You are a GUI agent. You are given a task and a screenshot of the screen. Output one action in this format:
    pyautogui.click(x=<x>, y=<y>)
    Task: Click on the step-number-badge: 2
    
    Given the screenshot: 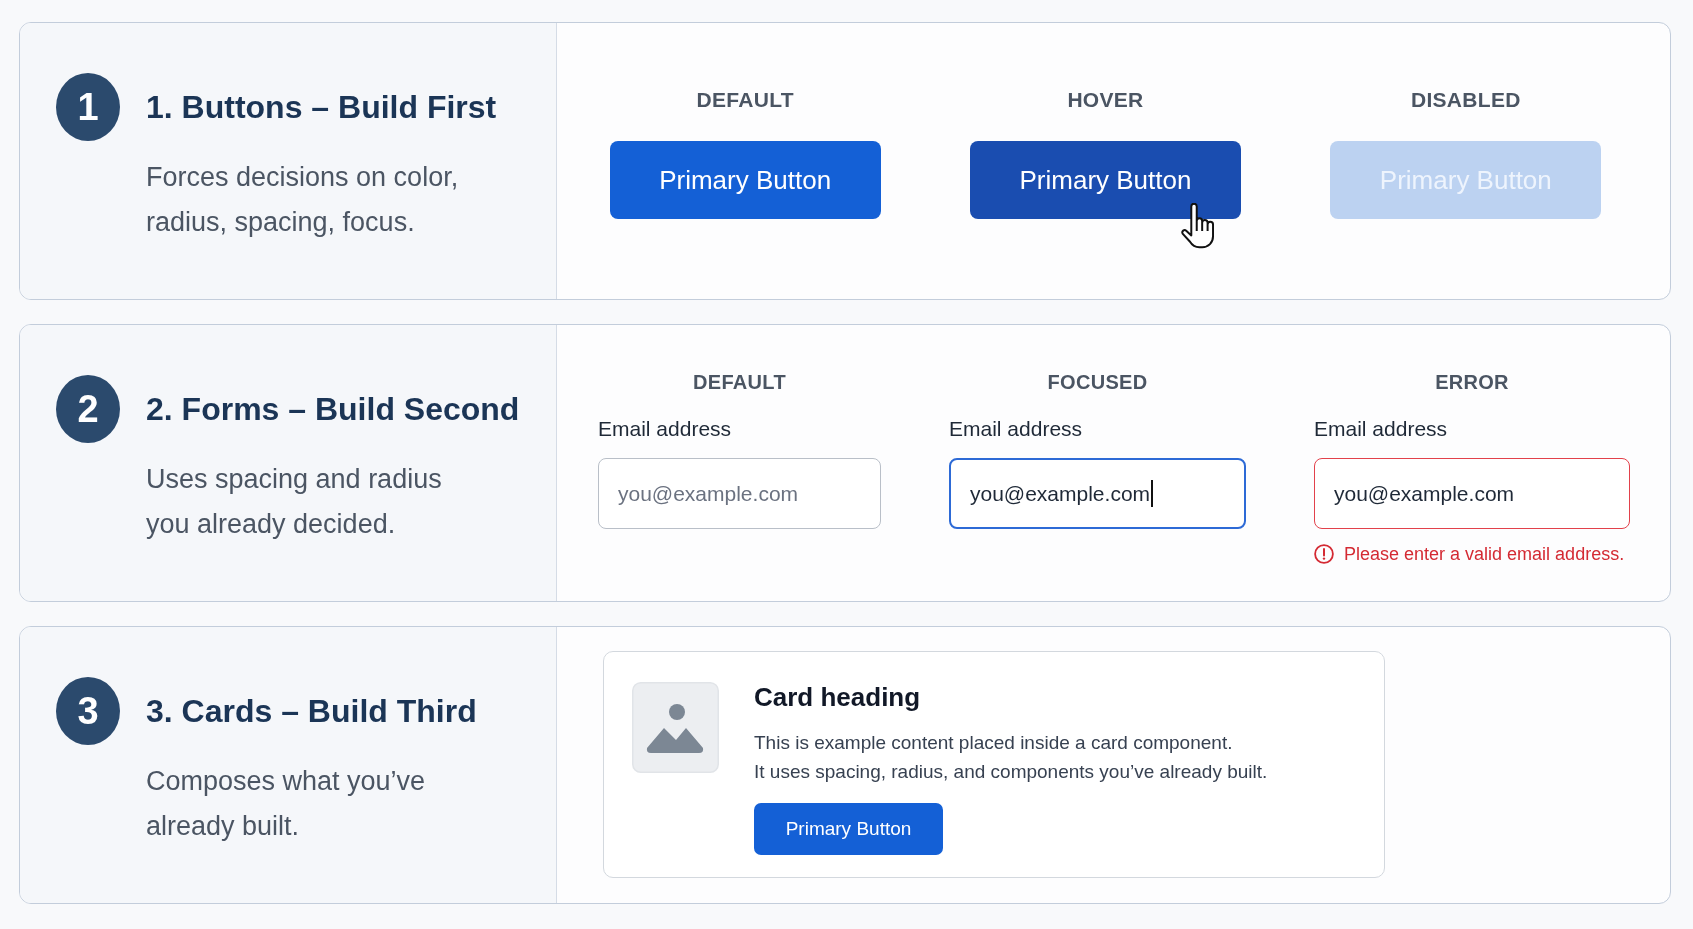 What is the action you would take?
    pyautogui.click(x=88, y=409)
    